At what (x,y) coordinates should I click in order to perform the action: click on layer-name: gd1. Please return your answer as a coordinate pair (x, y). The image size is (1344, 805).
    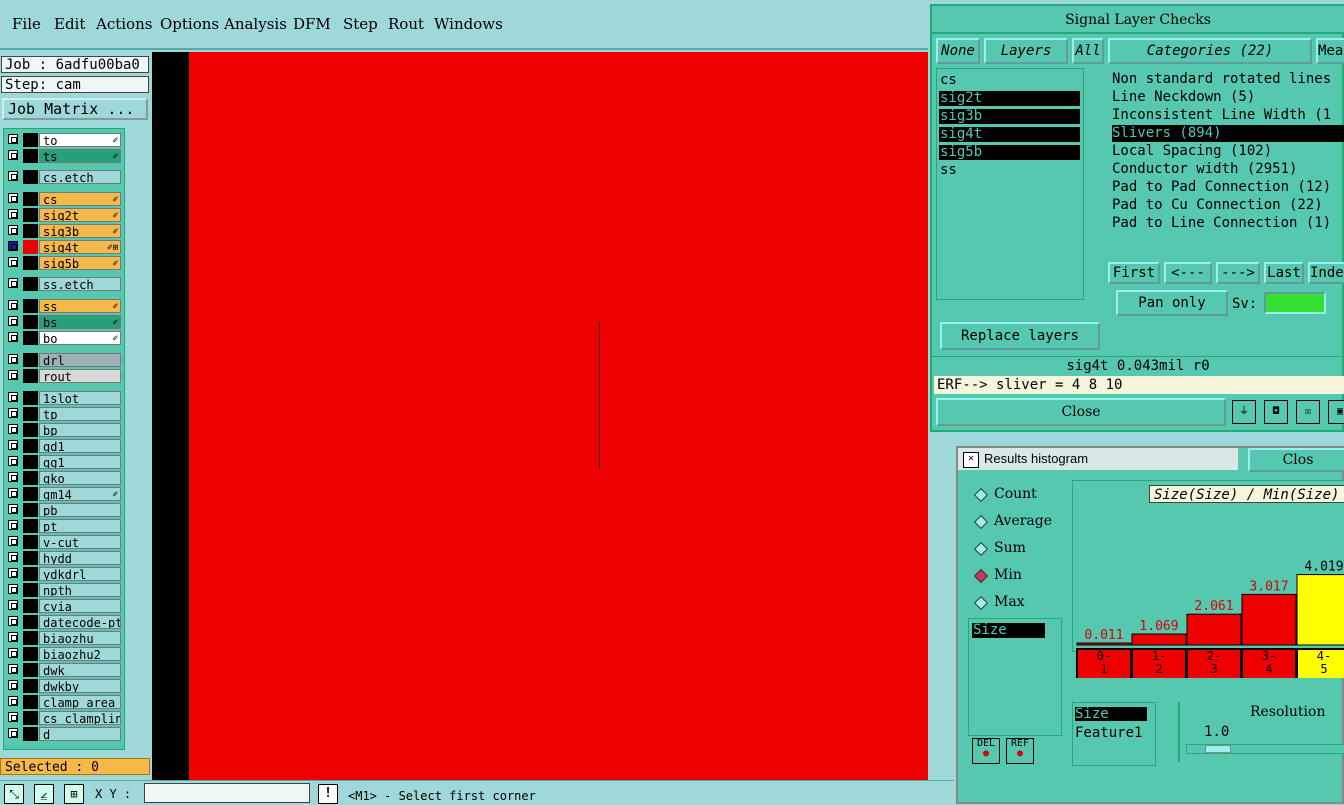
    Looking at the image, I should click on (80, 446).